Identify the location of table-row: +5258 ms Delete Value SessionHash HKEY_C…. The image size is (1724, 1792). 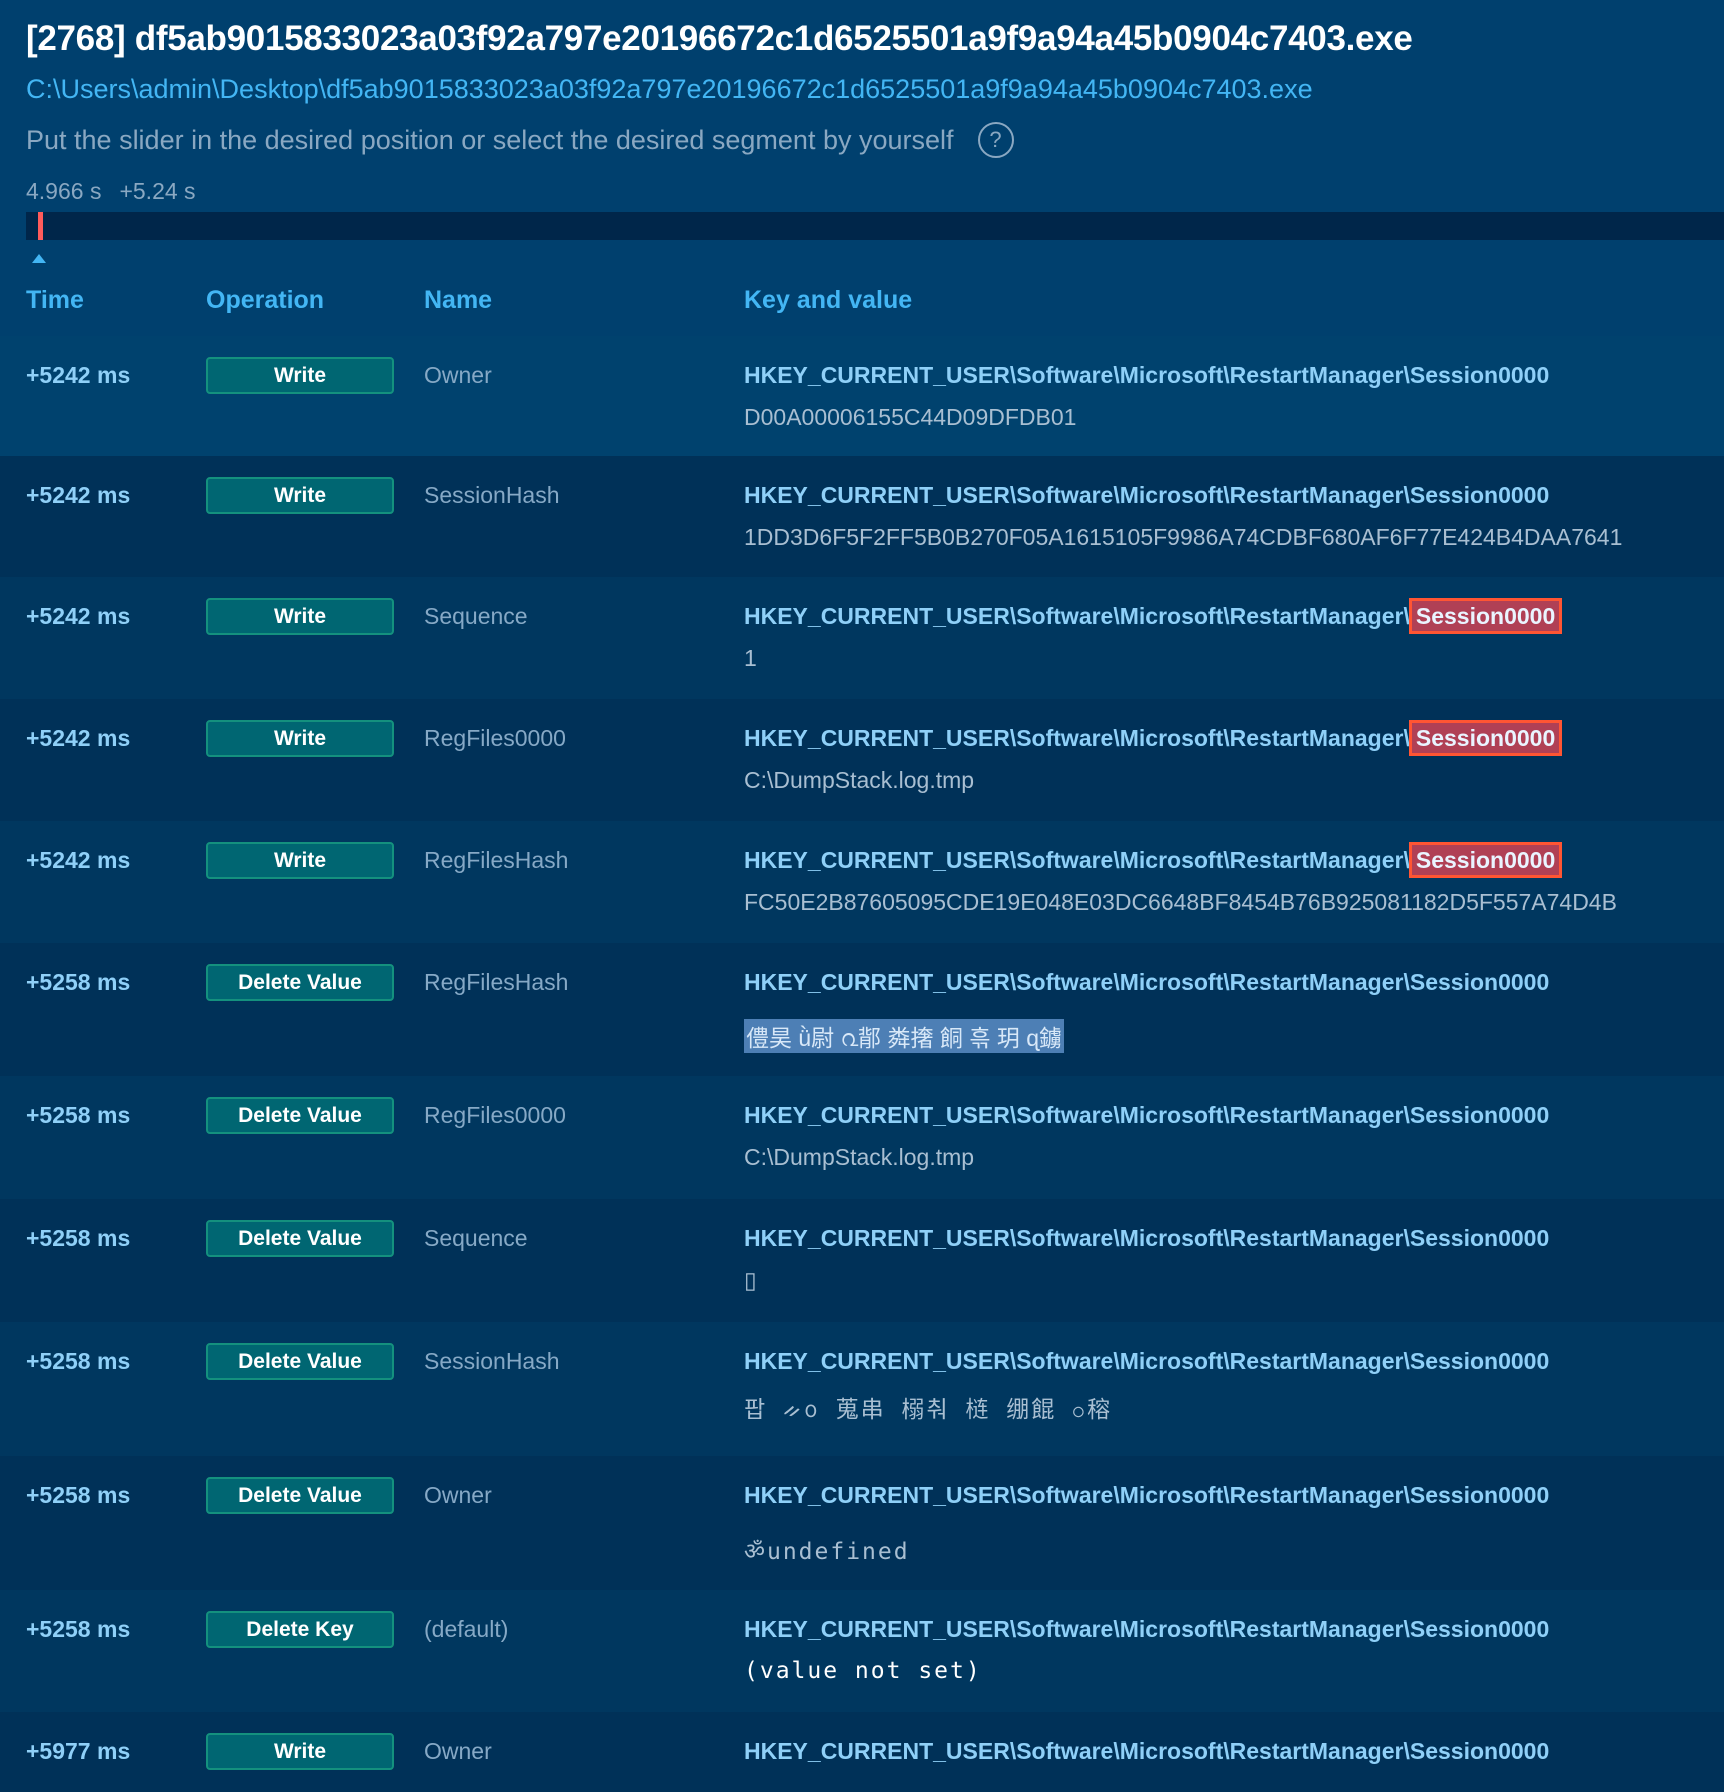
(862, 1389).